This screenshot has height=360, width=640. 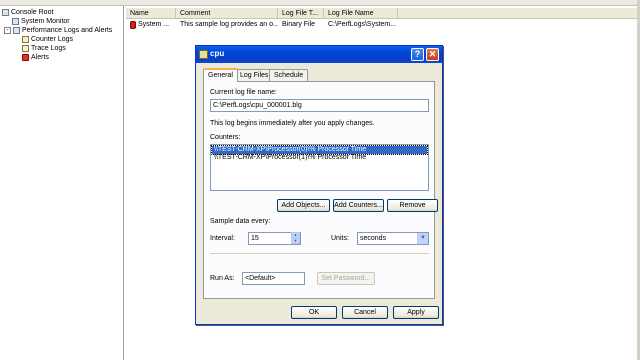 What do you see at coordinates (5, 12) in the screenshot?
I see `folder-icon` at bounding box center [5, 12].